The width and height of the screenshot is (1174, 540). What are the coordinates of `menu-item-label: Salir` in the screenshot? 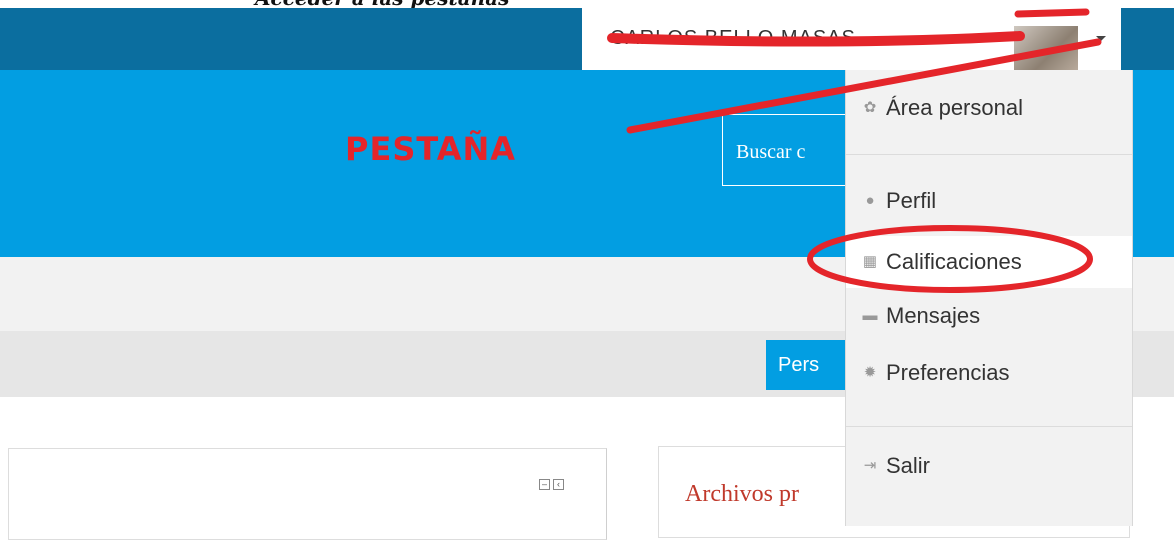 It's located at (908, 465).